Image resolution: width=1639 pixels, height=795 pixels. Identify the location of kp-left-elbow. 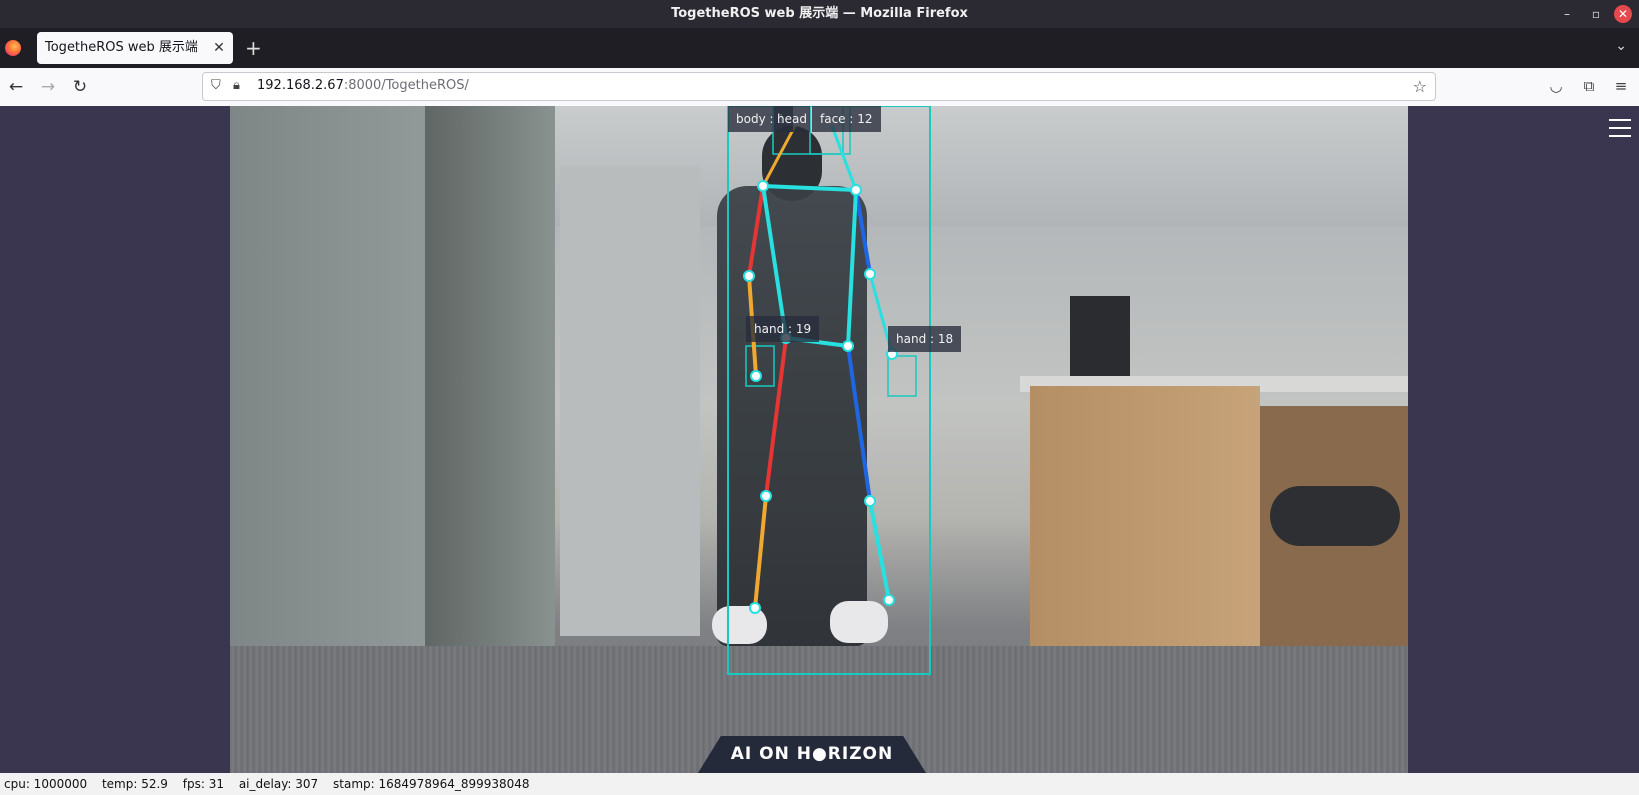
(749, 276).